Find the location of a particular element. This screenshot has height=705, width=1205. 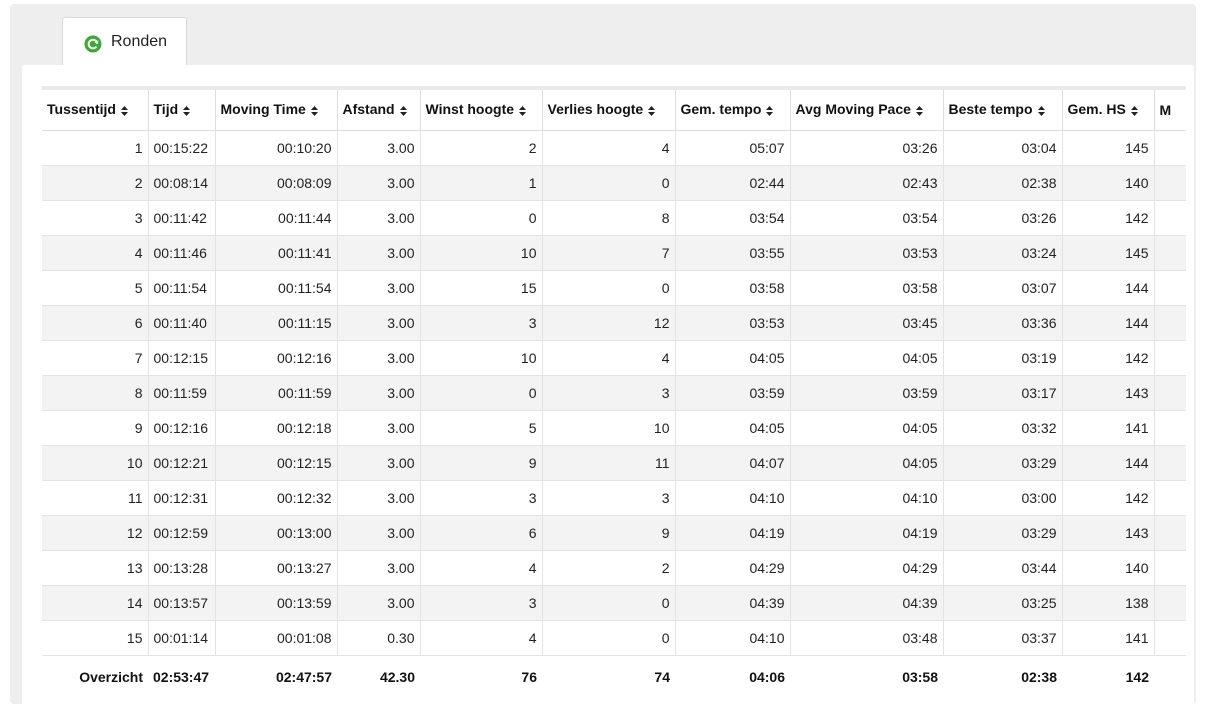

cell-tussentijd: 1 is located at coordinates (95, 148).